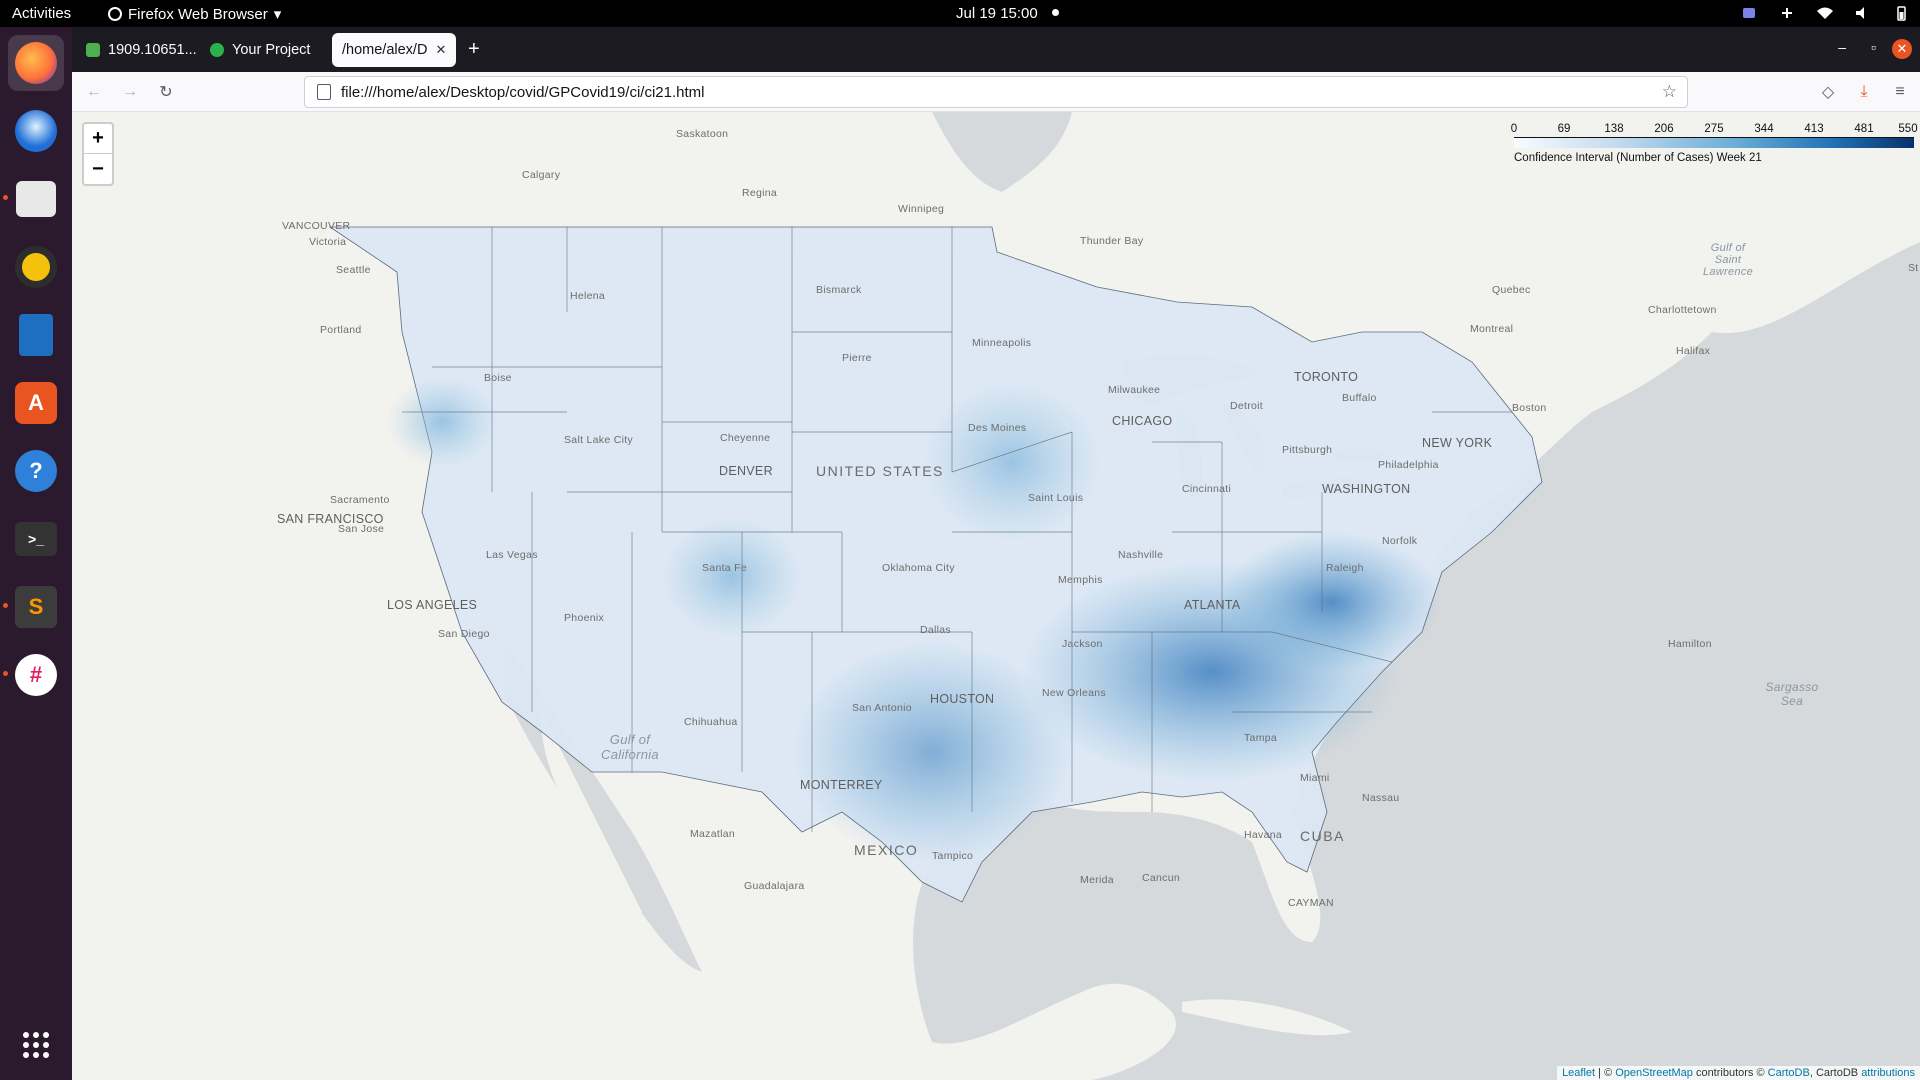 This screenshot has height=1080, width=1920. Describe the element at coordinates (277, 14) in the screenshot. I see `chevron-down-icon: ▾` at that location.